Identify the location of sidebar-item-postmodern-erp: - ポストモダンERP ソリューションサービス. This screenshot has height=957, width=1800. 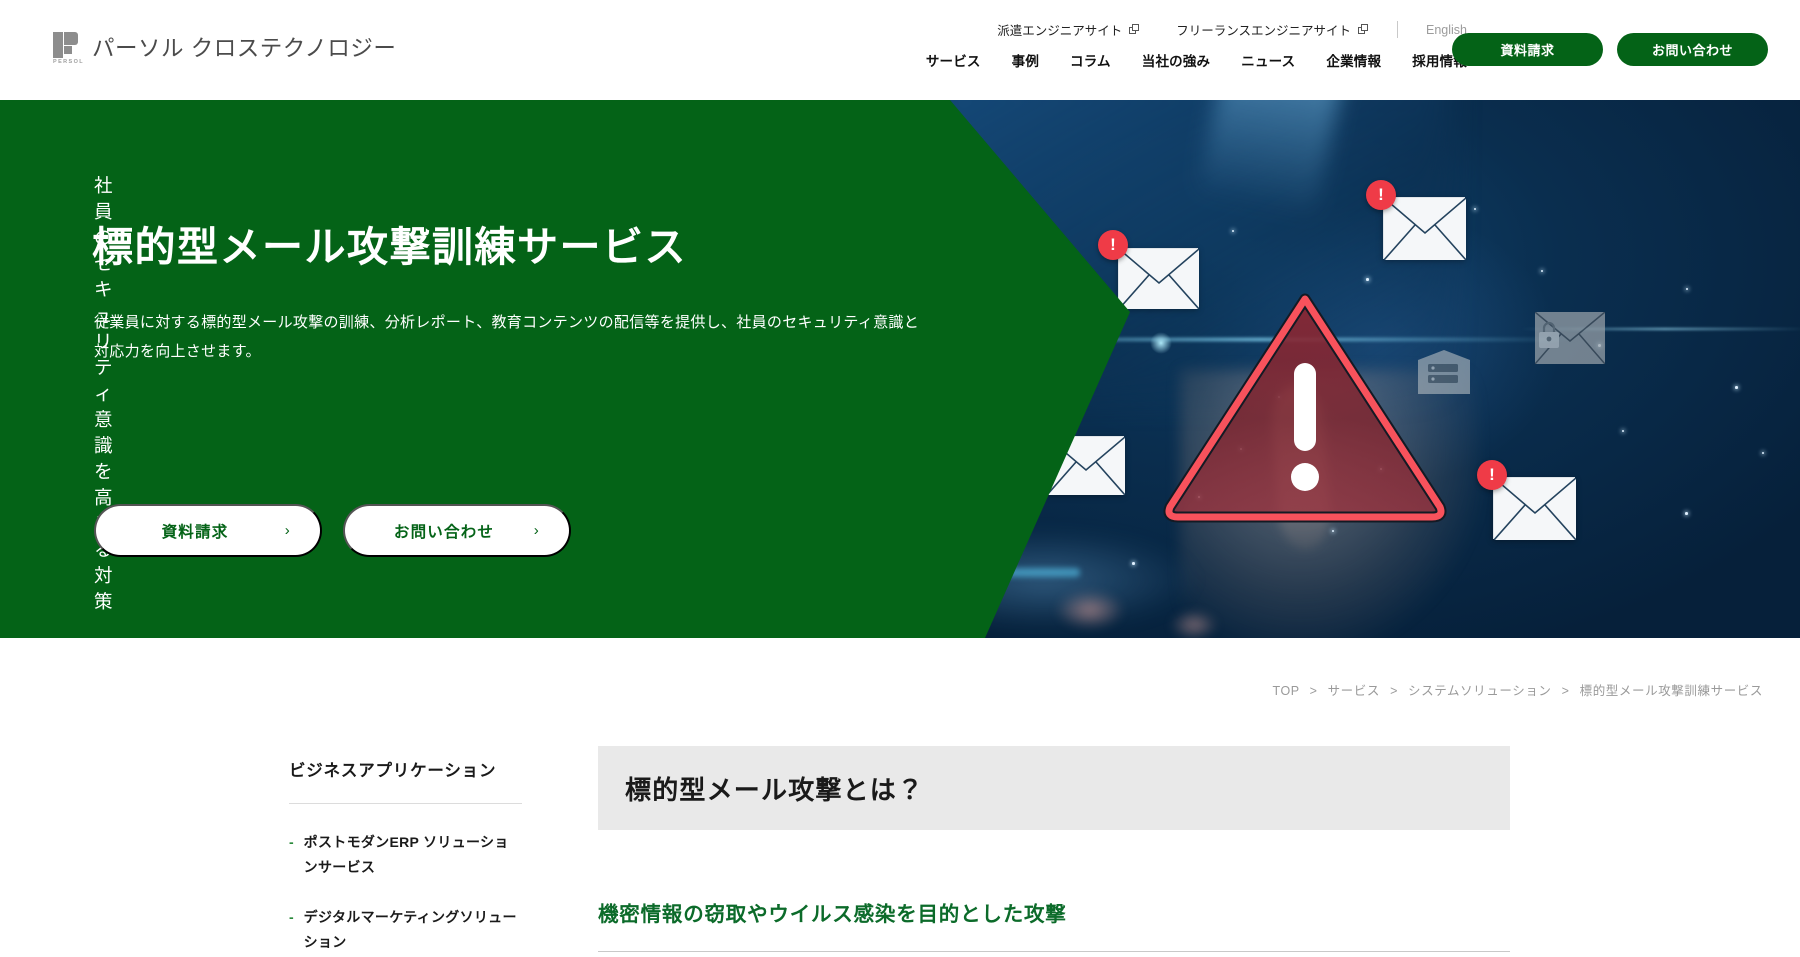
(405, 855).